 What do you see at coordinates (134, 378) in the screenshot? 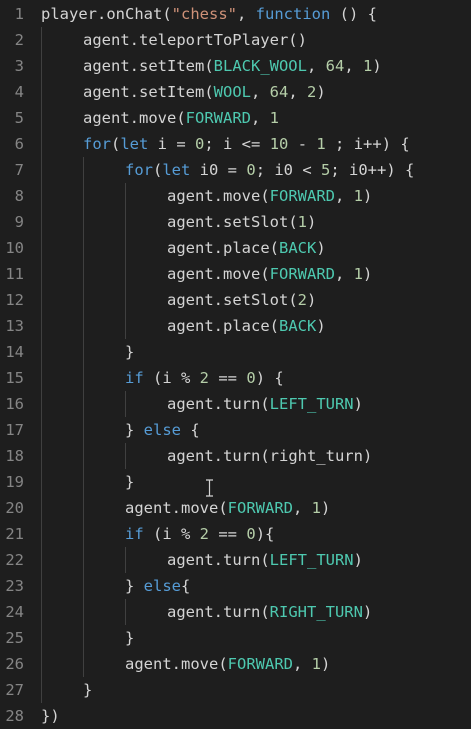
I see `code-token: if` at bounding box center [134, 378].